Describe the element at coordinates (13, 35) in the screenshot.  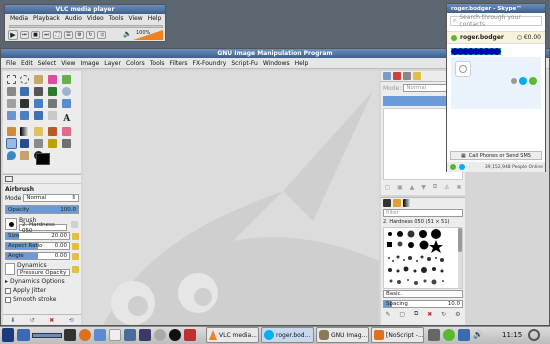
I see `vlc-play-icon: ▶` at that location.